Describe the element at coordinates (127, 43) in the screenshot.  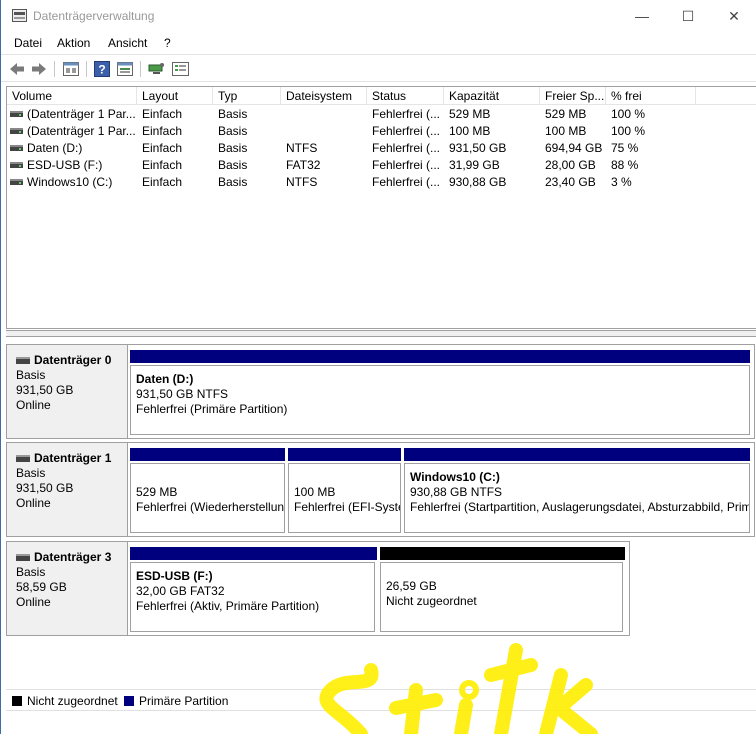
I see `menu-ansicht: Ansicht` at that location.